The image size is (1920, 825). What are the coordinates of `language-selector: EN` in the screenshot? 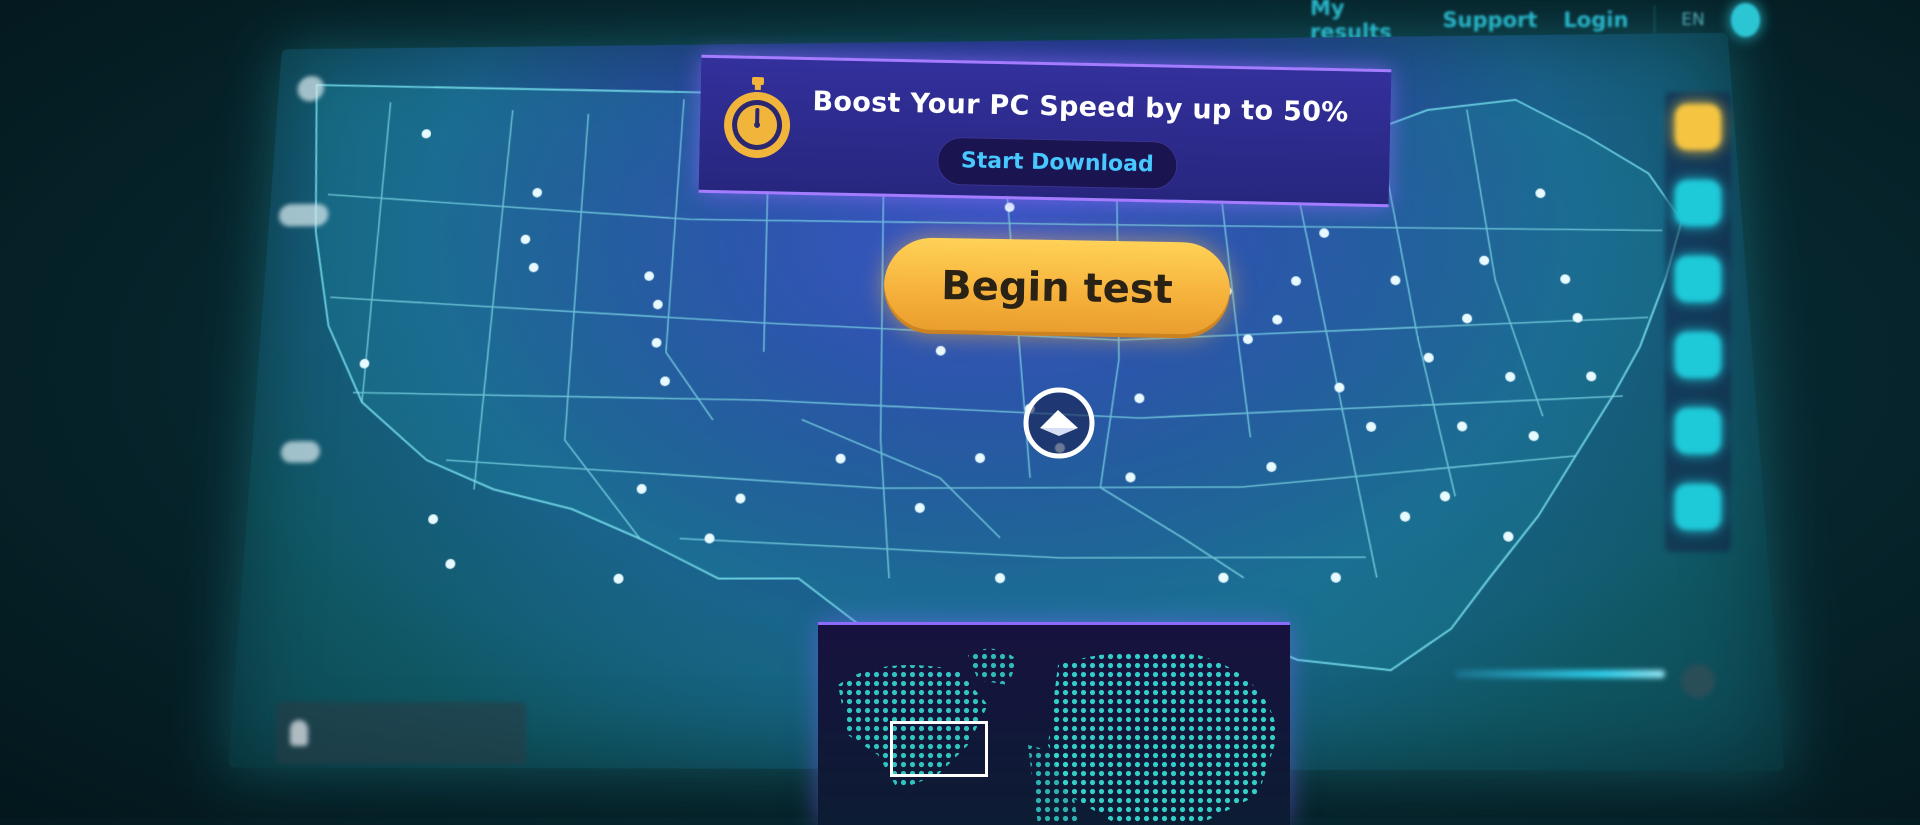 It's located at (1692, 20).